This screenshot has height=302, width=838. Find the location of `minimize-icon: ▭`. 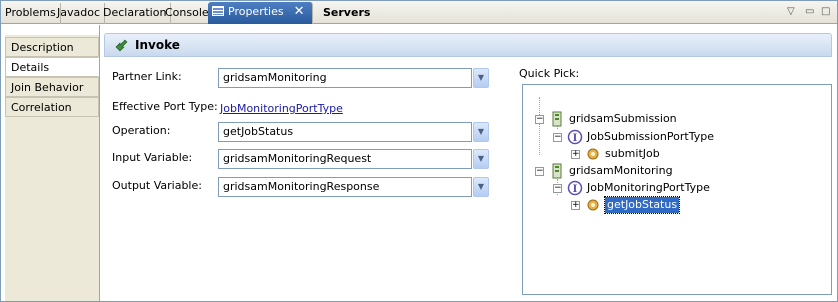

minimize-icon: ▭ is located at coordinates (809, 11).